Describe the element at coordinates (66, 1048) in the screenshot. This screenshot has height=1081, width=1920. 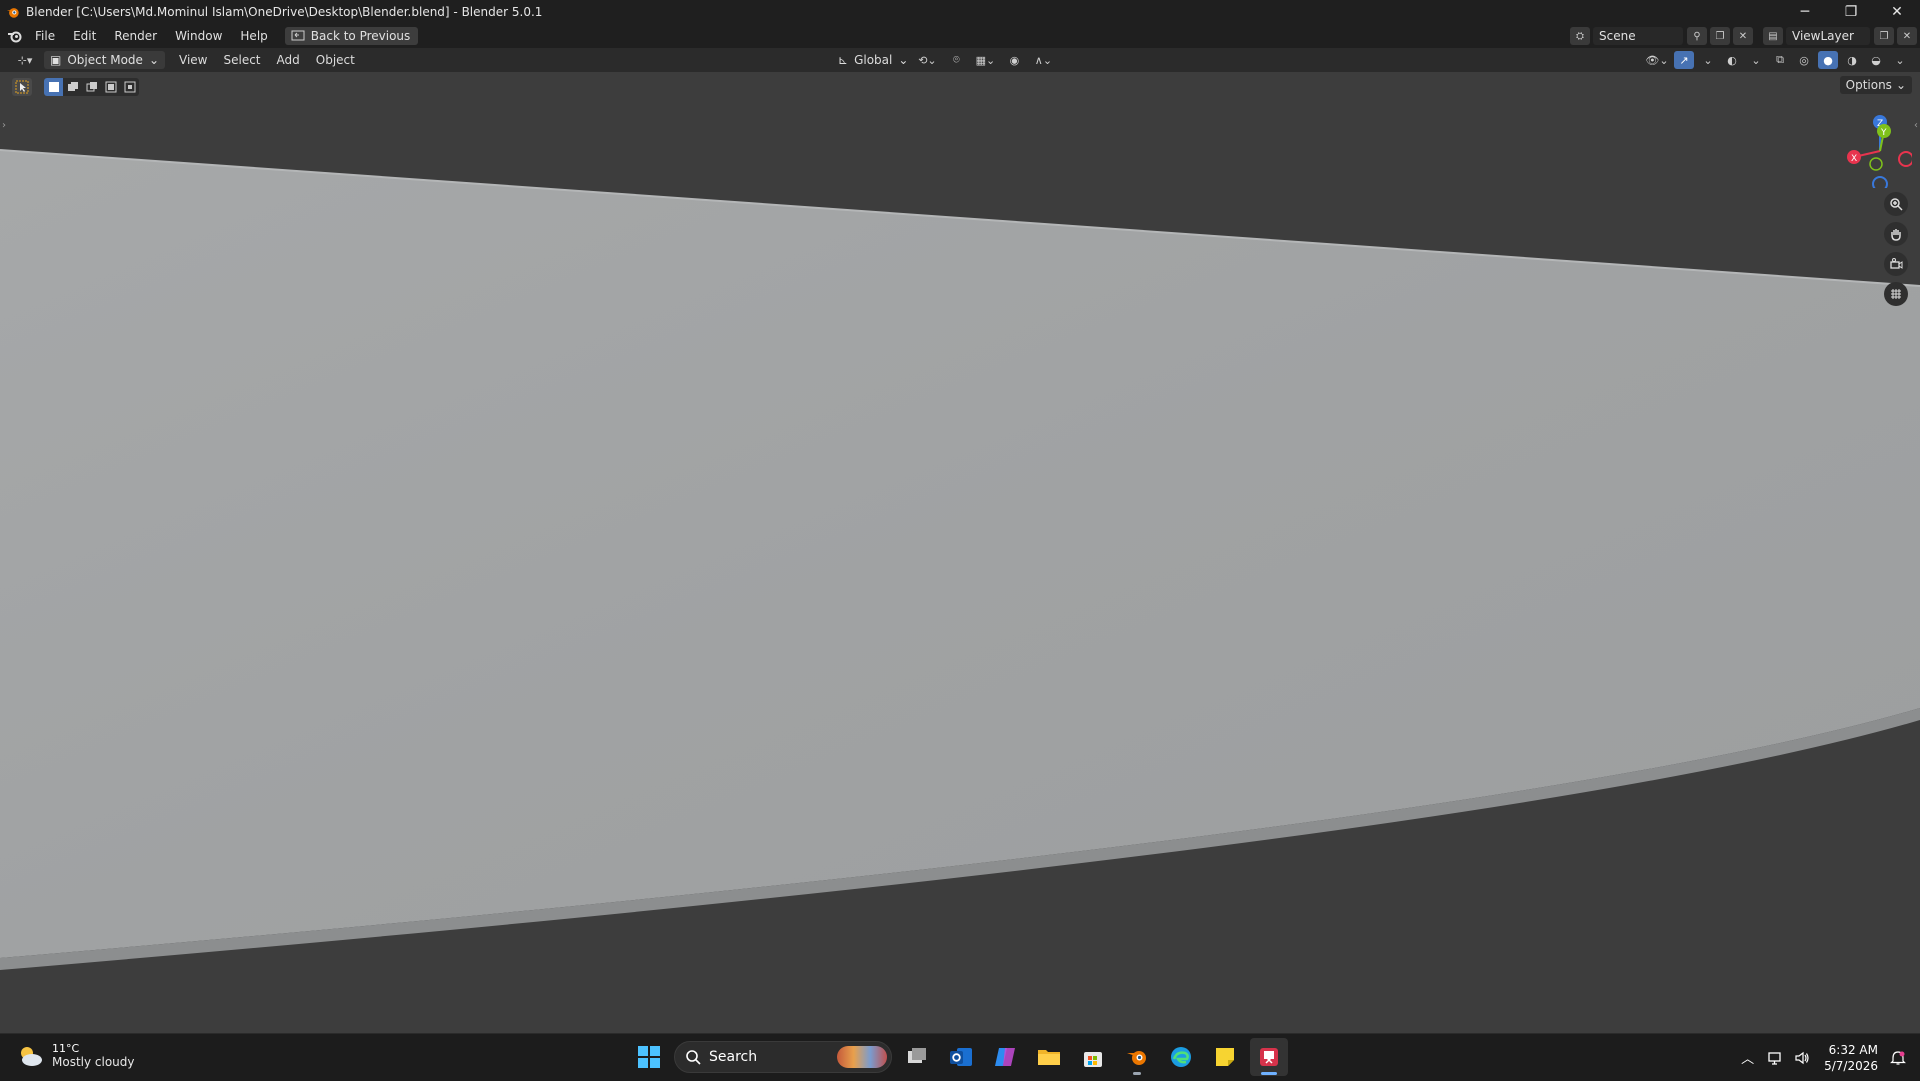
I see `weather-temperature: 11°C` at that location.